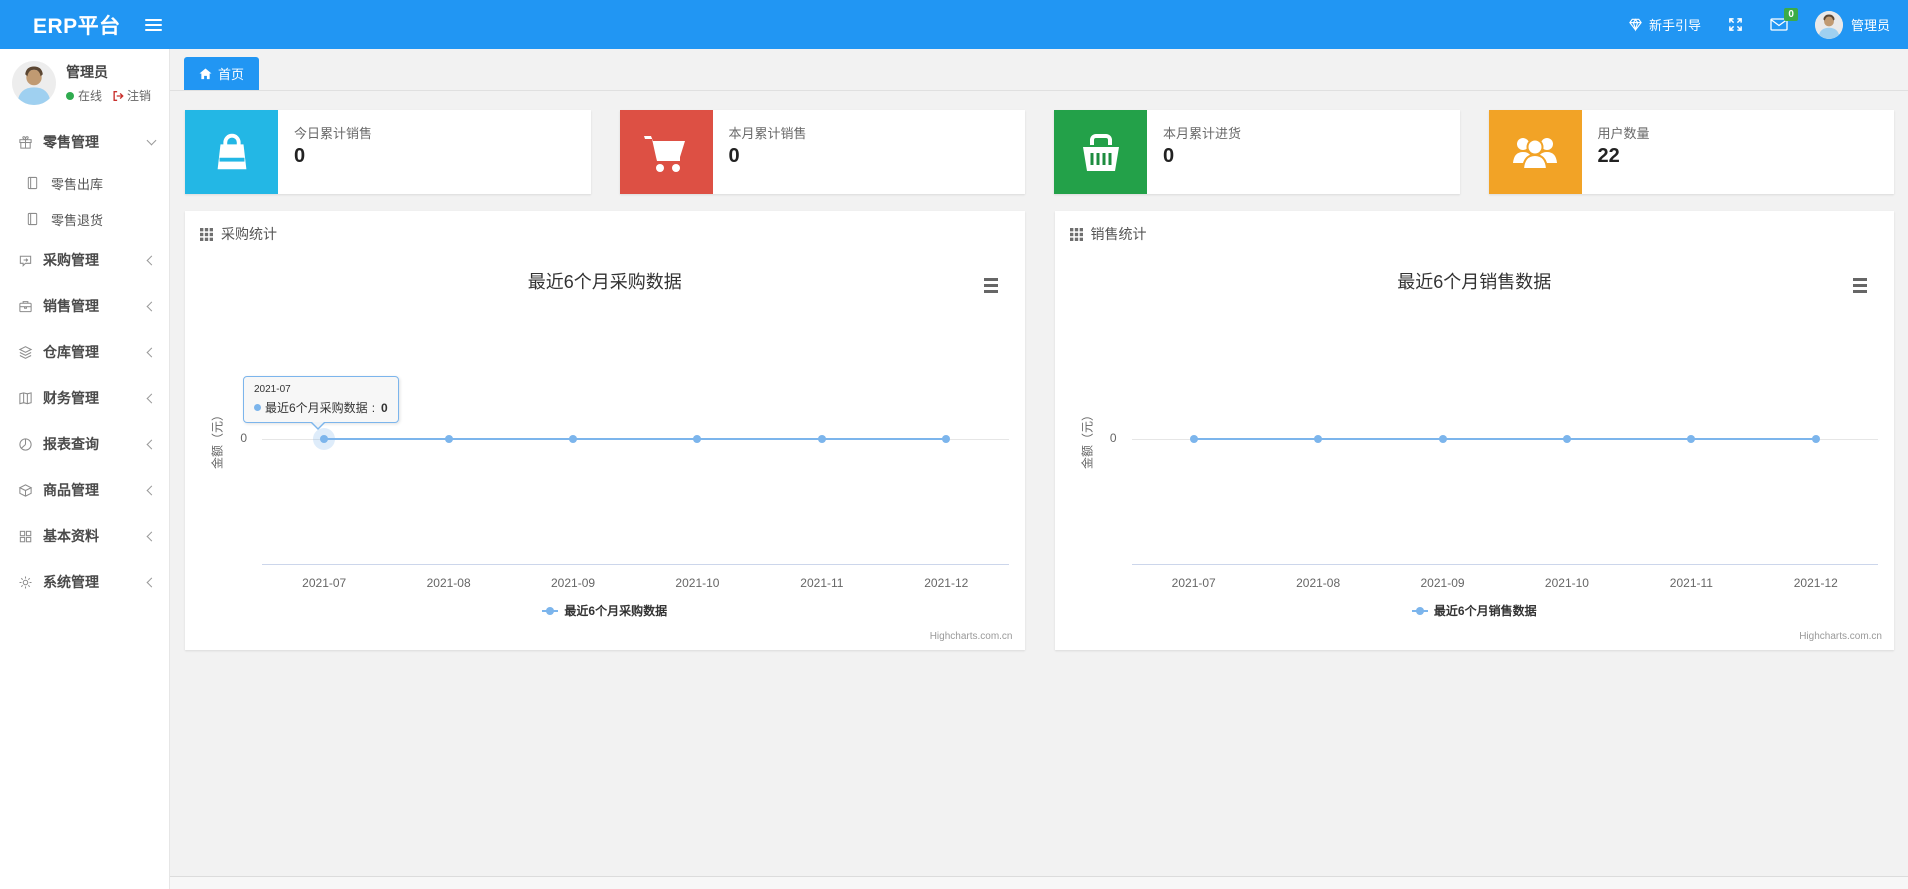 The height and width of the screenshot is (889, 1908). I want to click on x-axis-line, so click(1504, 564).